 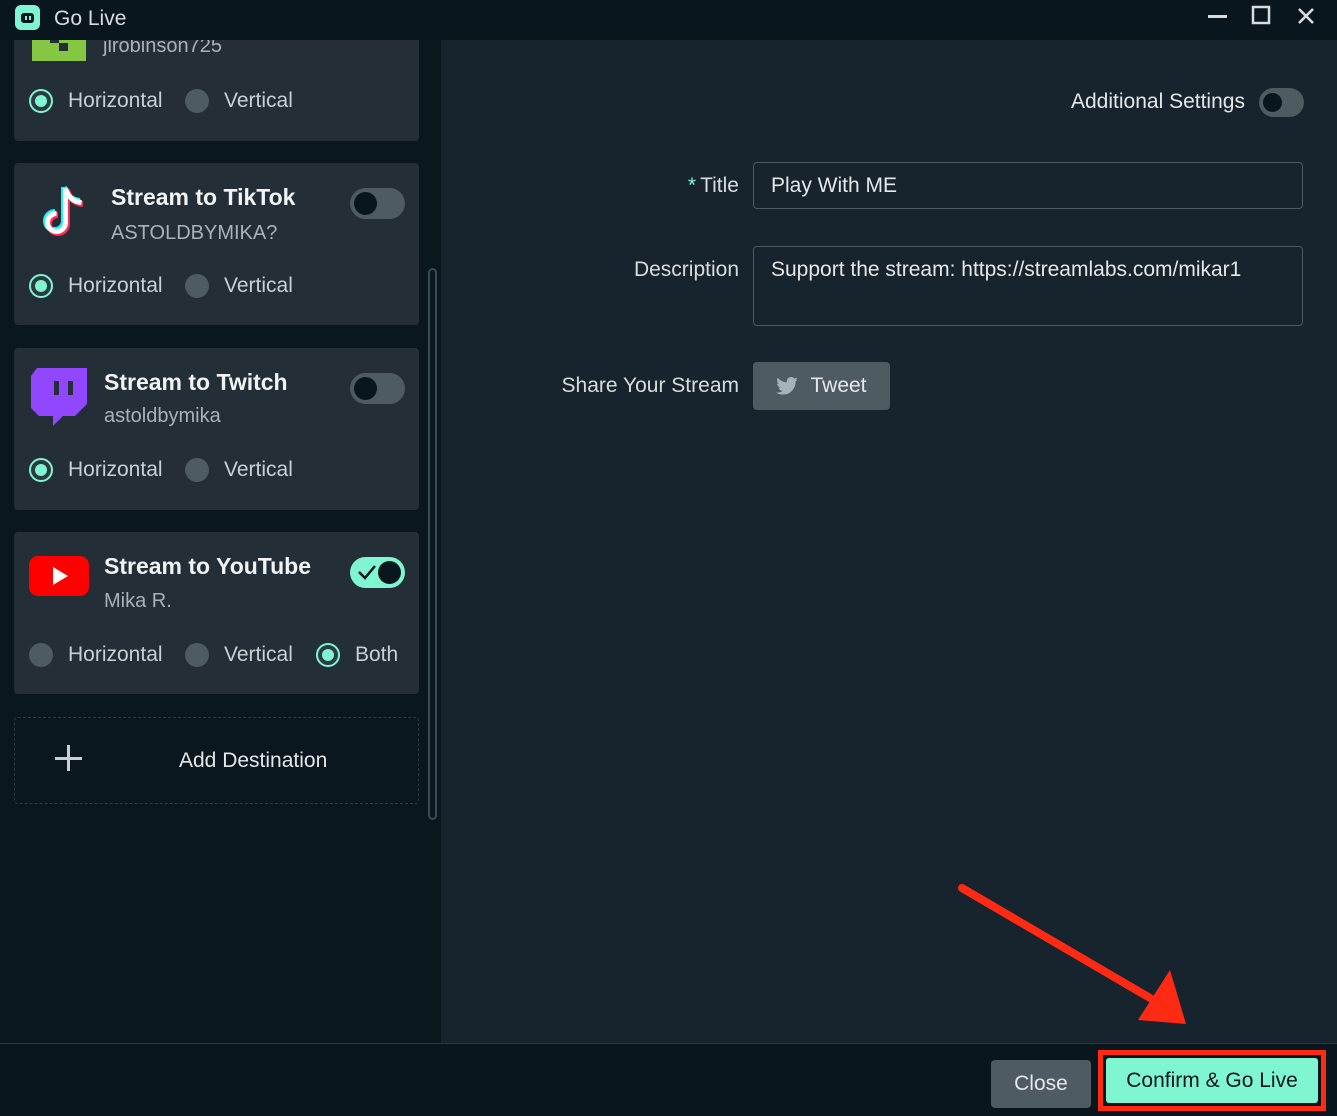 I want to click on destination-toggle-twitch, so click(x=377, y=388).